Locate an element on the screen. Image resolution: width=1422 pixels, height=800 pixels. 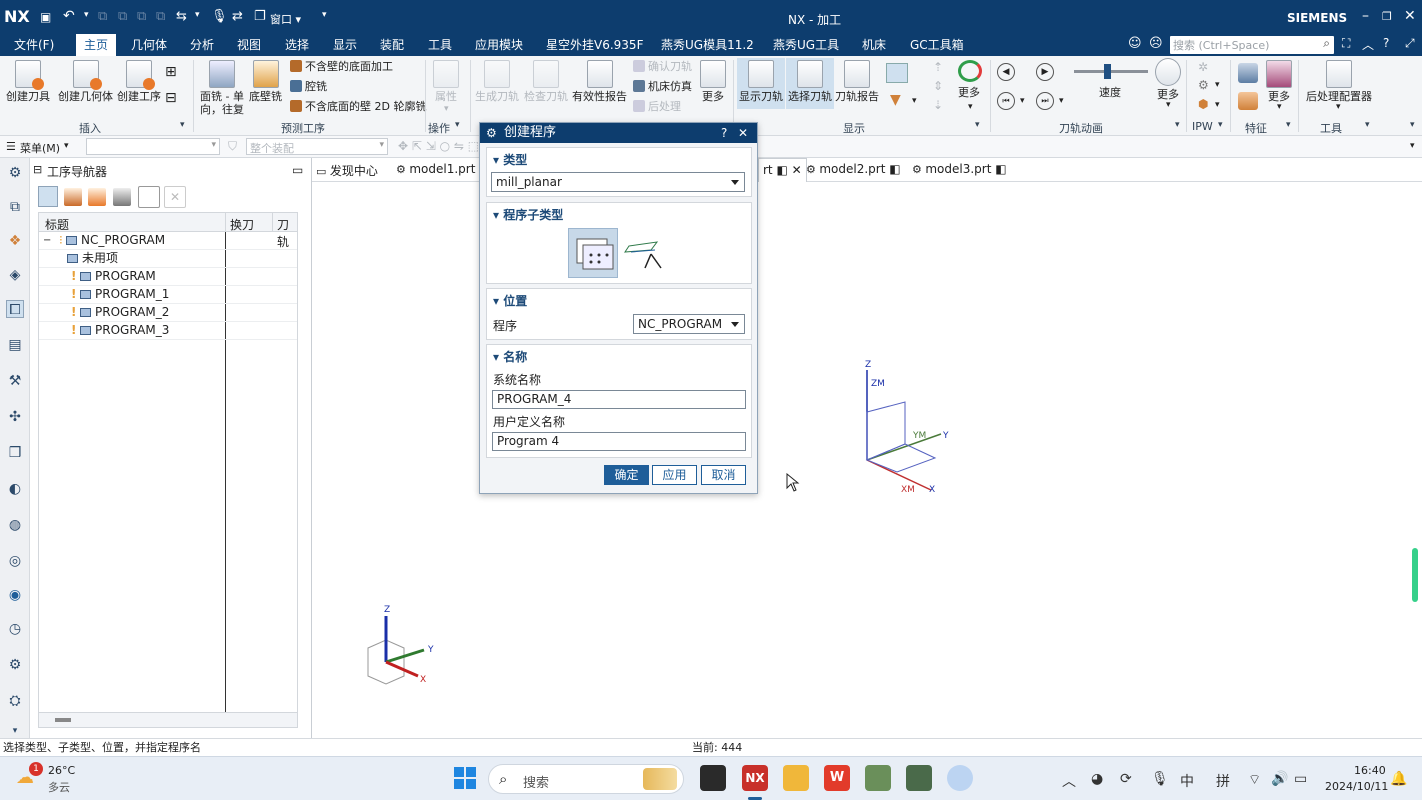
create-program-icon: ⊞ is located at coordinates (171, 72).